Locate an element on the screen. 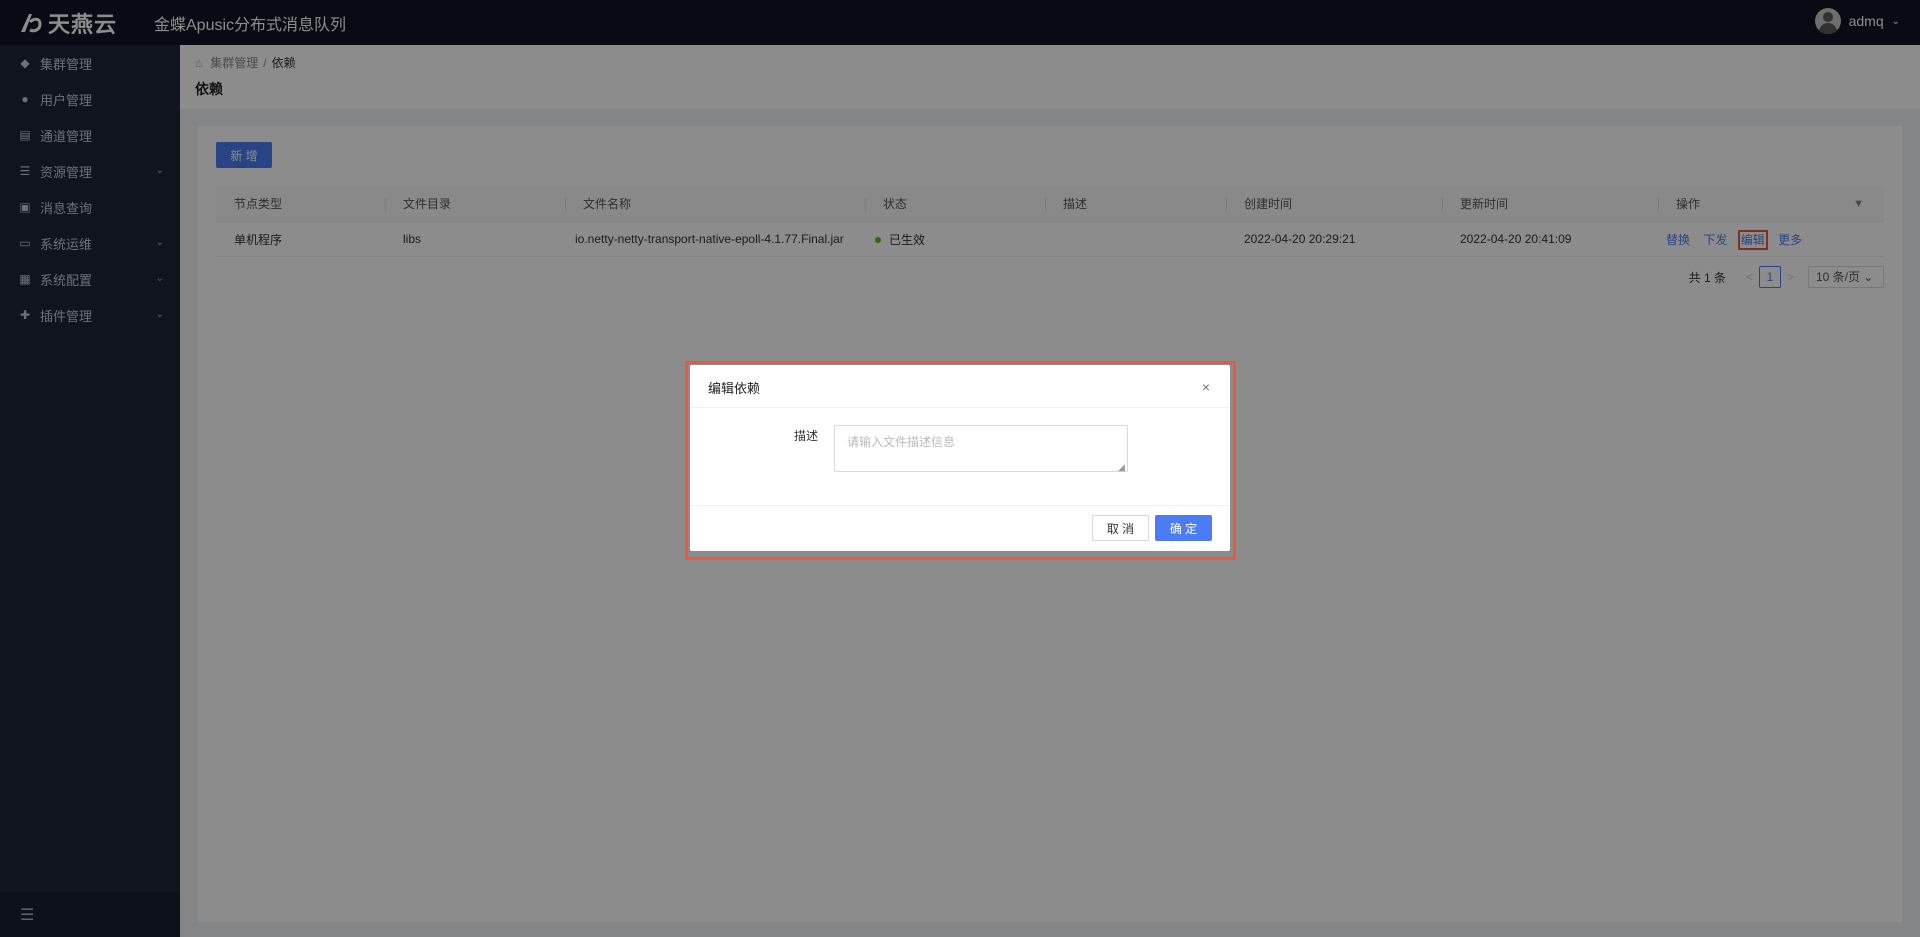 This screenshot has width=1920, height=937. confirm-button: 确 定 is located at coordinates (1183, 528).